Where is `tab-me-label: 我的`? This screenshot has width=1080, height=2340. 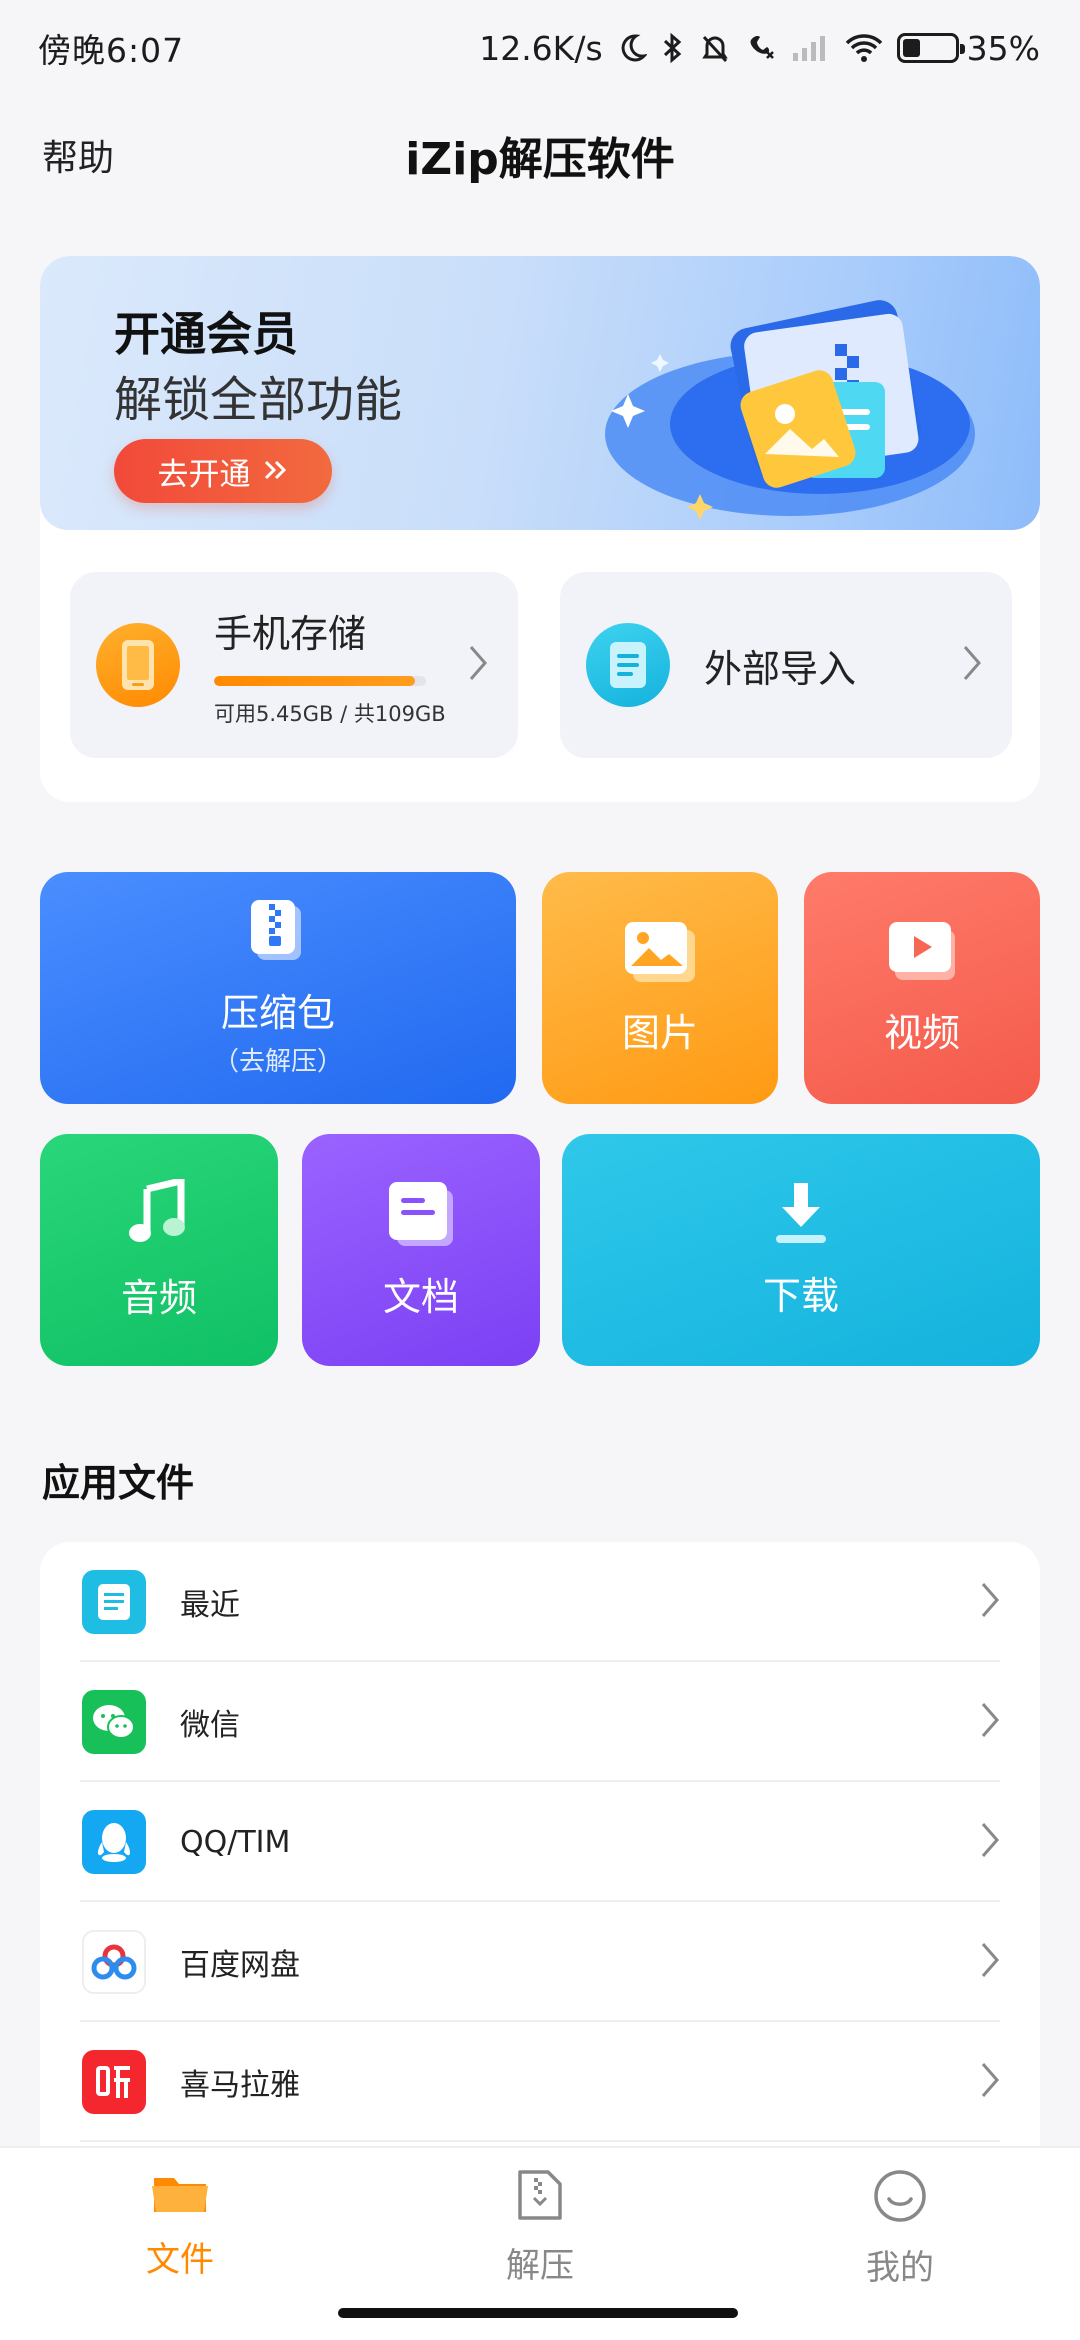 tab-me-label: 我的 is located at coordinates (900, 2268).